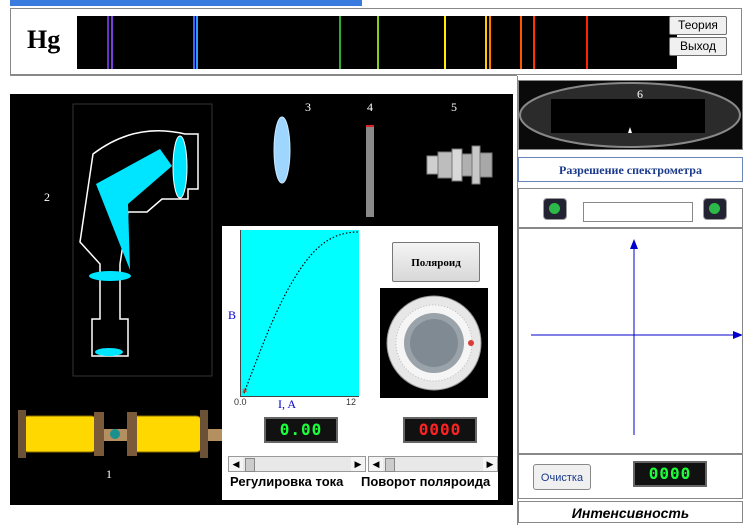 The image size is (744, 525). What do you see at coordinates (638, 212) in the screenshot?
I see `resolution-field` at bounding box center [638, 212].